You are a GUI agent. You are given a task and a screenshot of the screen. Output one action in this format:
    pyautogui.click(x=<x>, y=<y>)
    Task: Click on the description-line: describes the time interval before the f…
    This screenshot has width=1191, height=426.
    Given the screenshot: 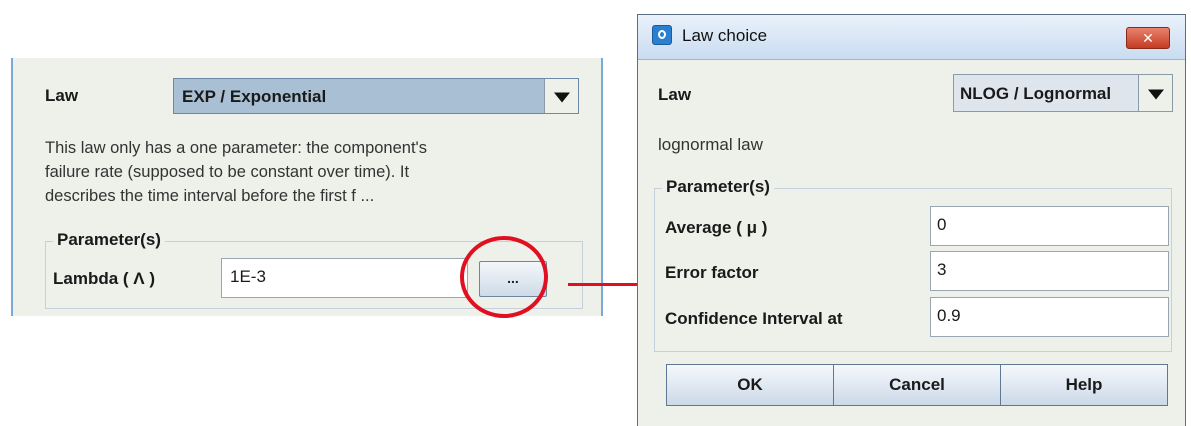 What is the action you would take?
    pyautogui.click(x=210, y=196)
    